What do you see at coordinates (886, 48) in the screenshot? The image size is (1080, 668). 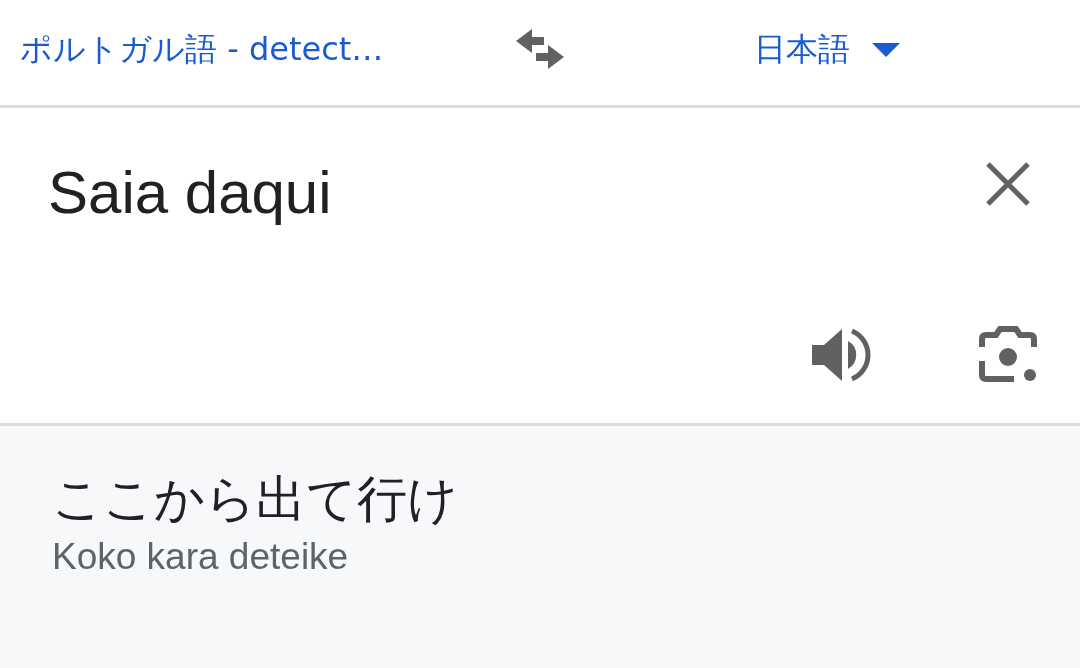 I see `caret-icon` at bounding box center [886, 48].